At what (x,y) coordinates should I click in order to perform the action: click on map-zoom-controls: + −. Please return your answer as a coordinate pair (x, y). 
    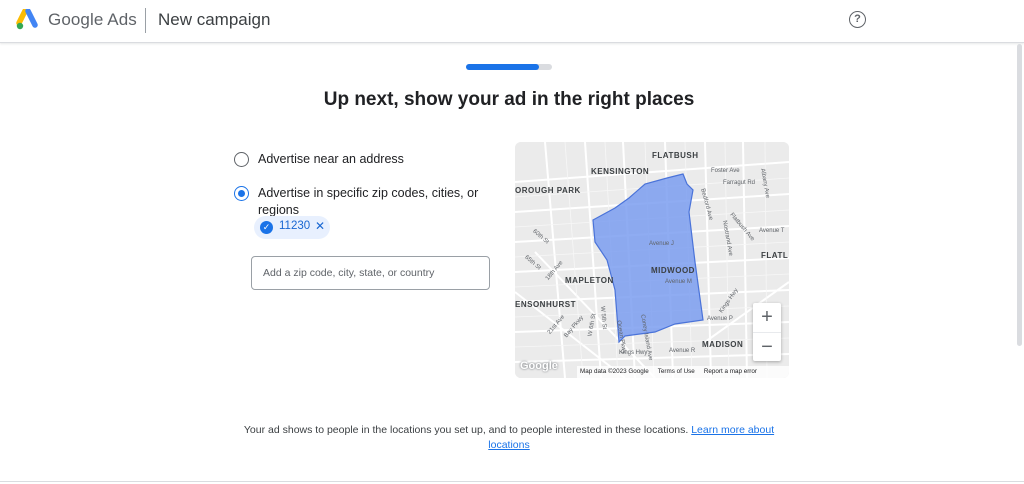
    Looking at the image, I should click on (767, 332).